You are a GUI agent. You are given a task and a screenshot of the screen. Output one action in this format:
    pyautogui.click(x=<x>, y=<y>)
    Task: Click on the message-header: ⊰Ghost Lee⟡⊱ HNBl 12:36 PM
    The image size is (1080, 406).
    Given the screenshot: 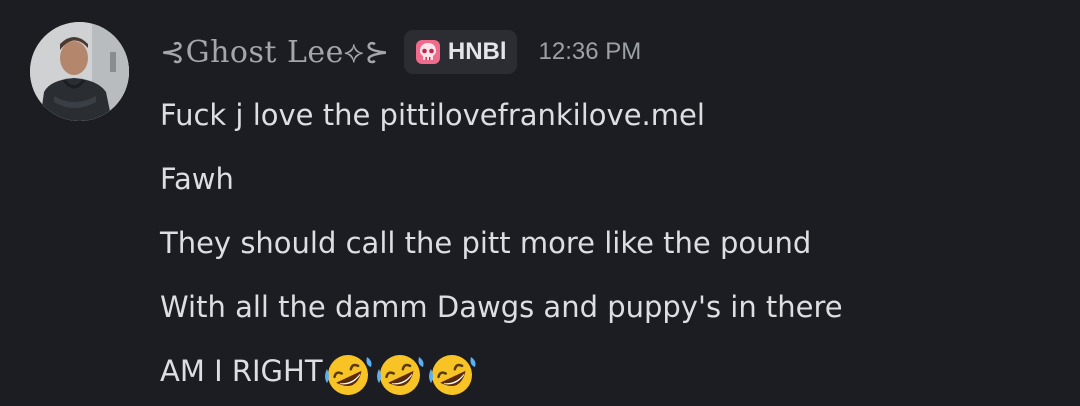 What is the action you would take?
    pyautogui.click(x=400, y=52)
    